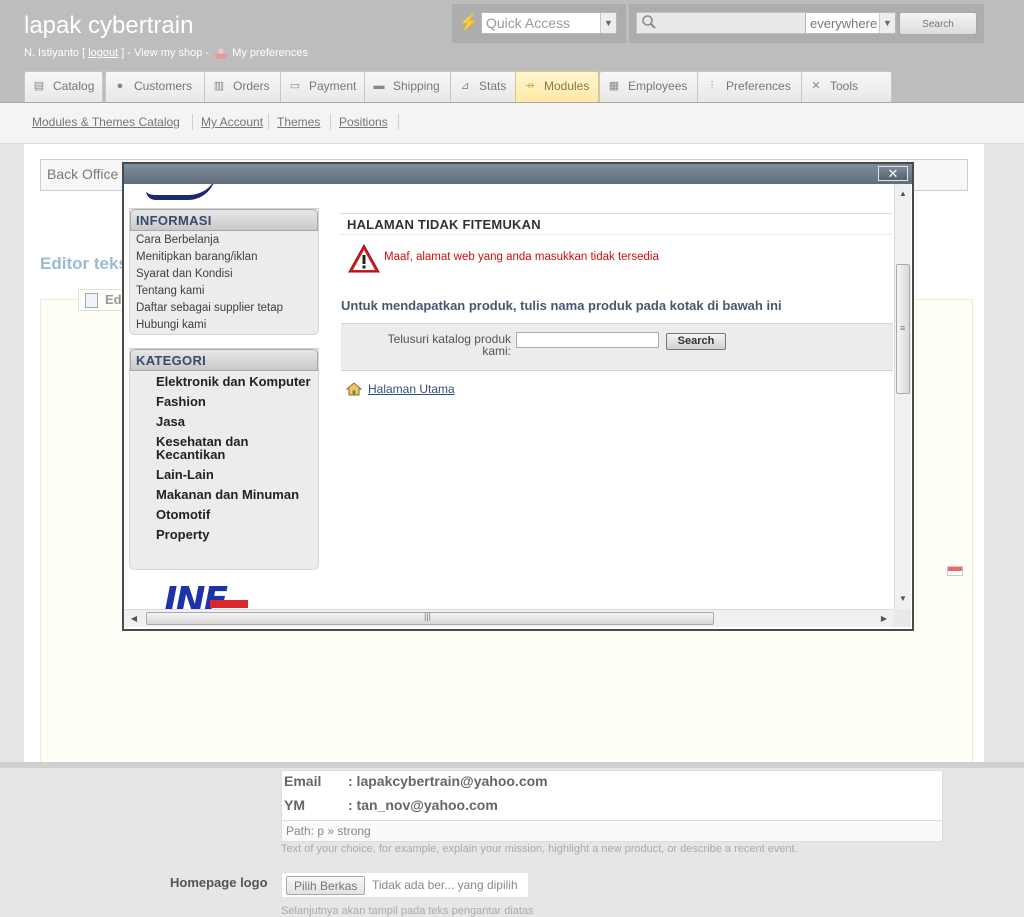  What do you see at coordinates (234, 401) in the screenshot?
I see `category-link: Fashion` at bounding box center [234, 401].